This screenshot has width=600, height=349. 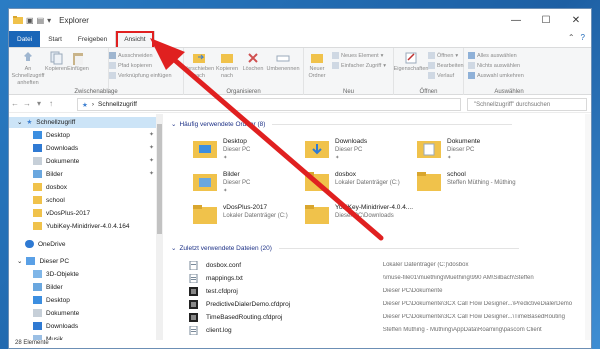 I want to click on search-input: "Schnellzugriff" durchsuchen, so click(x=527, y=104).